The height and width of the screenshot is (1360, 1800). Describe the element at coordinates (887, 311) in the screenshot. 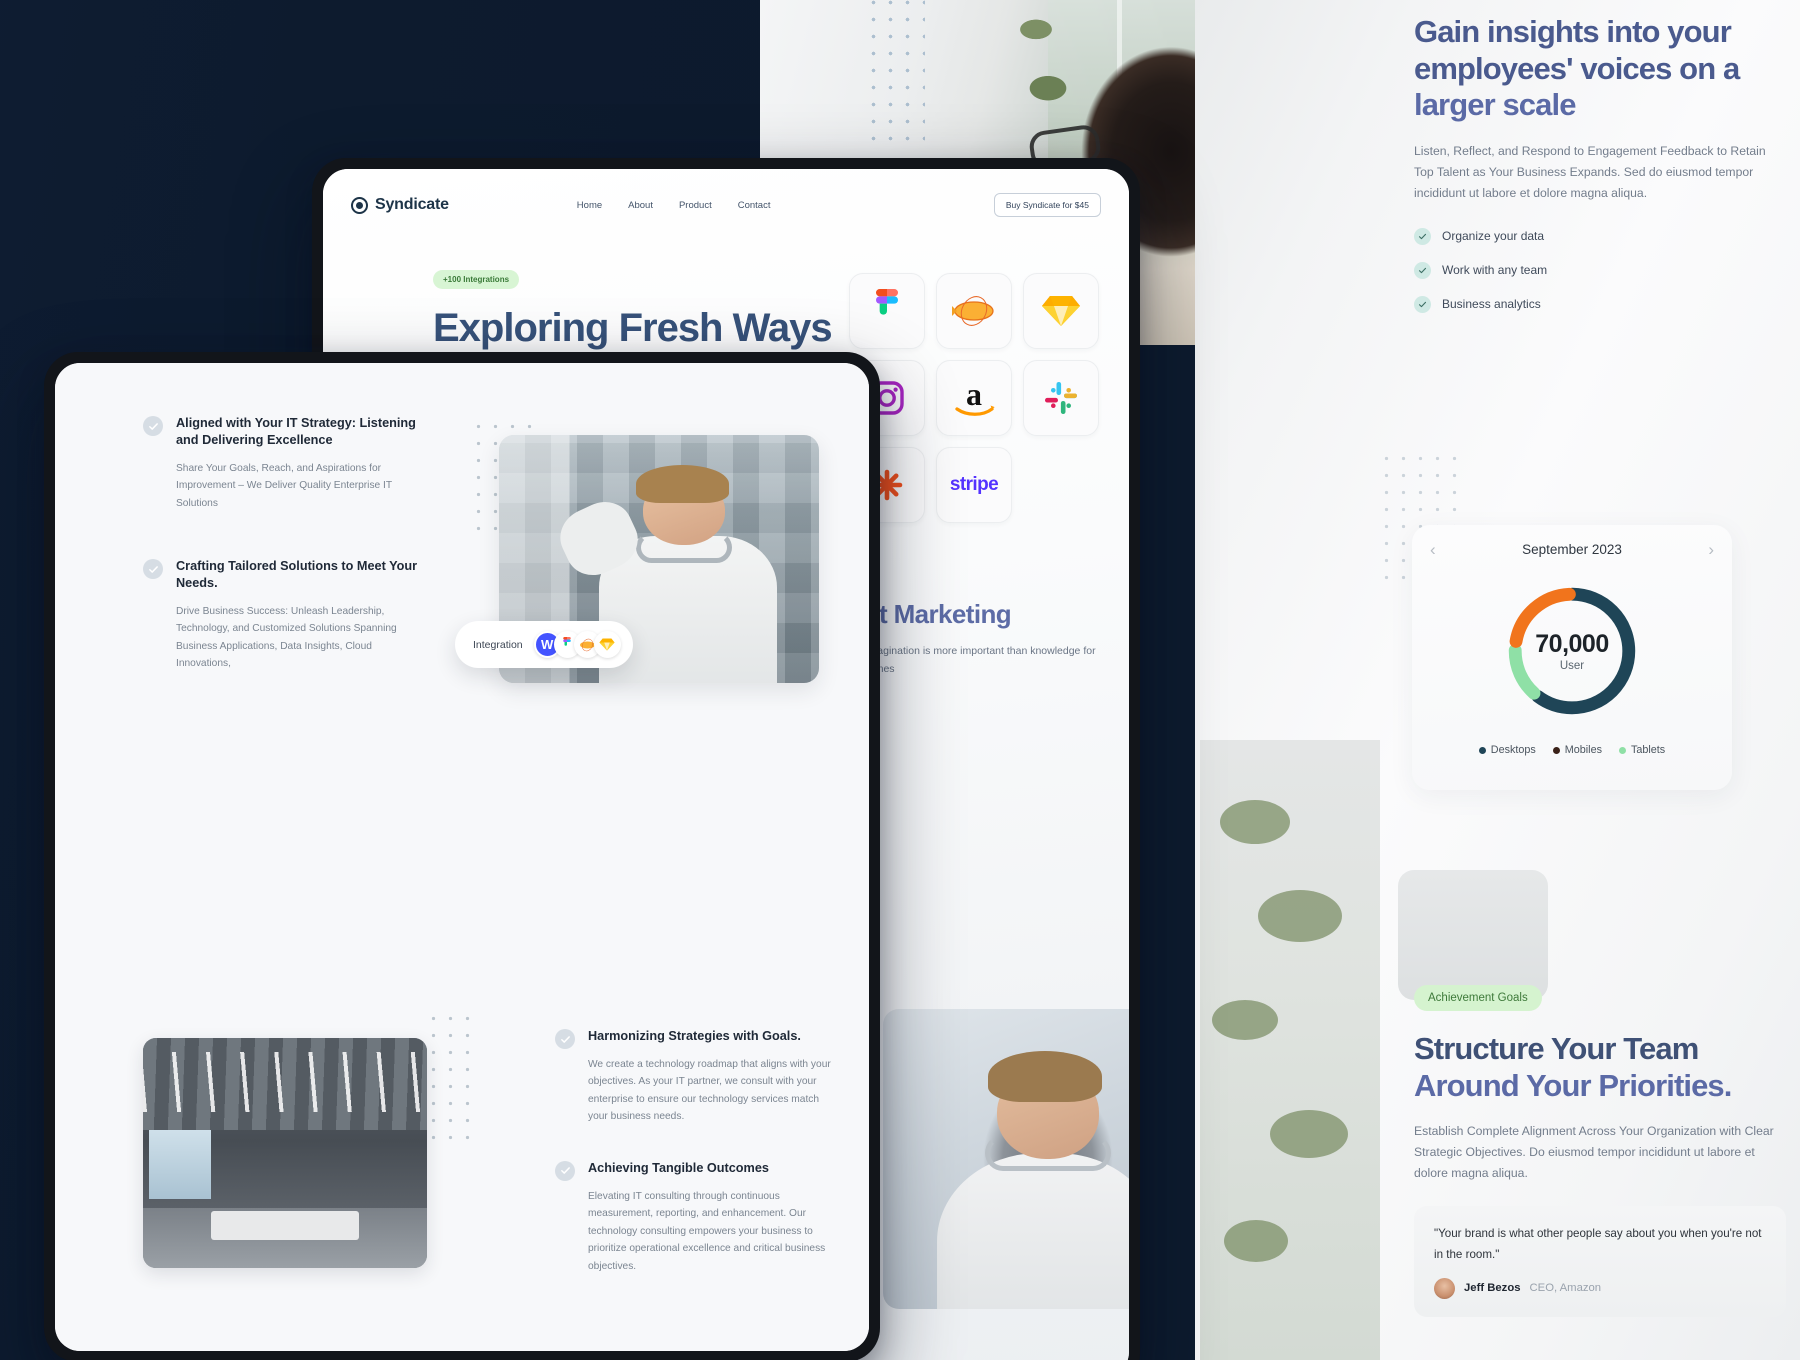

I see `figma-logo` at that location.